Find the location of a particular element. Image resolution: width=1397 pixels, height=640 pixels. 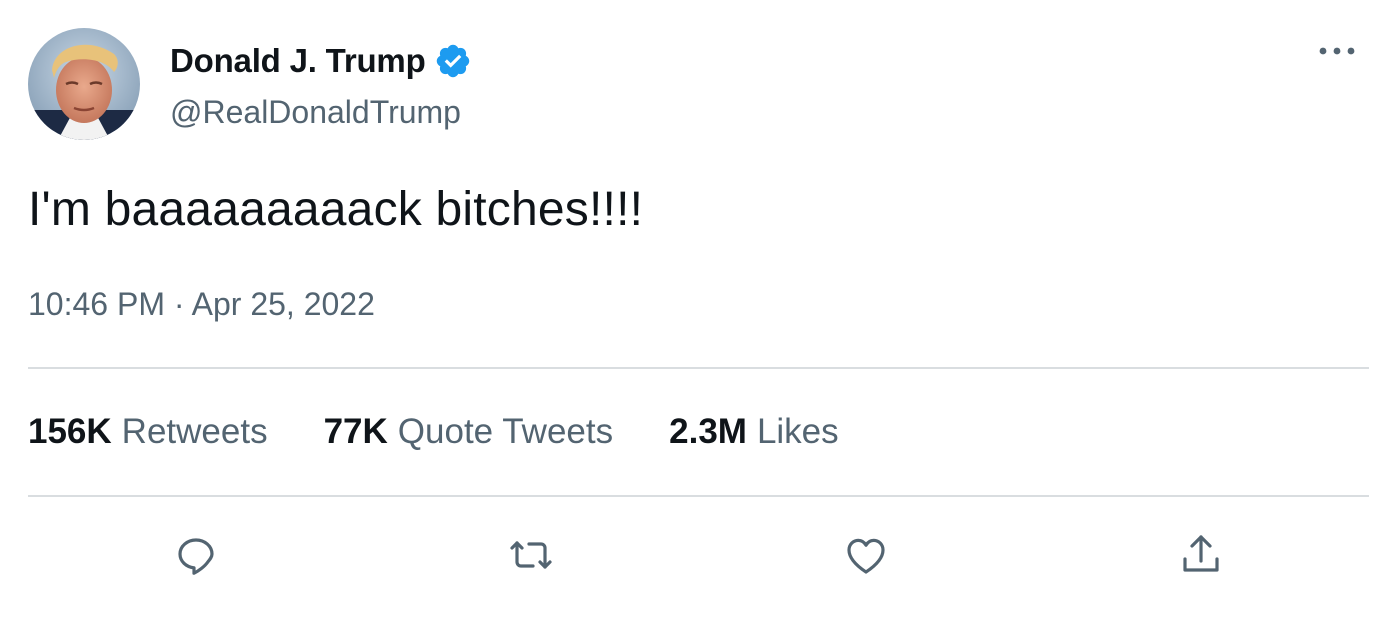

likes-stat: 2.3M Likes is located at coordinates (754, 432).